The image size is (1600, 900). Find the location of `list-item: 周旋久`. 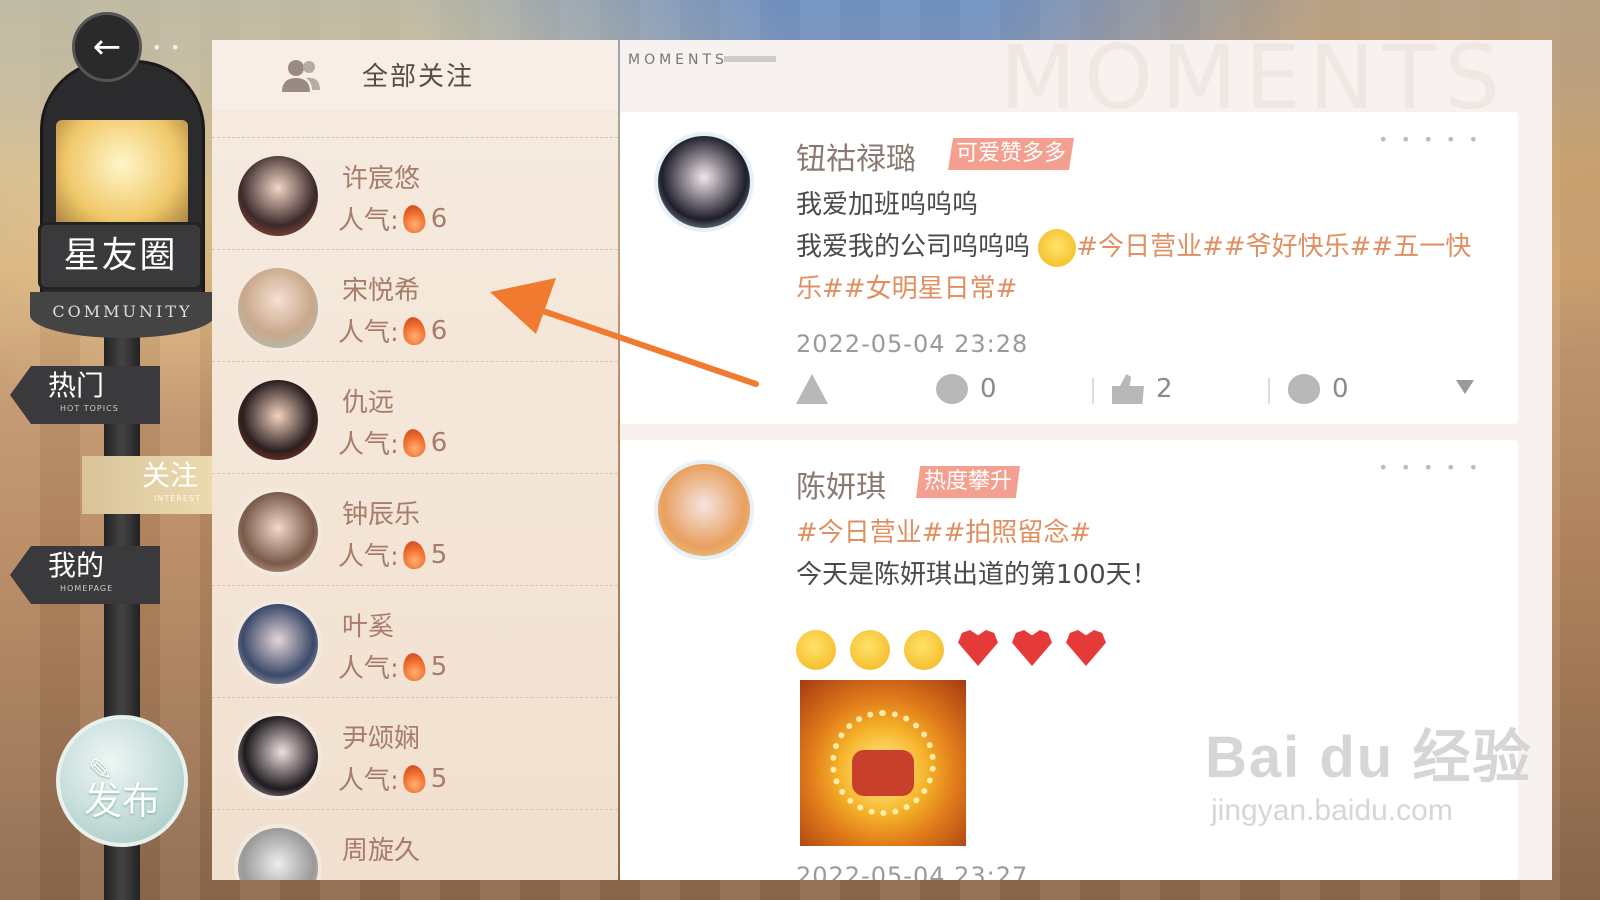

list-item: 周旋久 is located at coordinates (415, 845).